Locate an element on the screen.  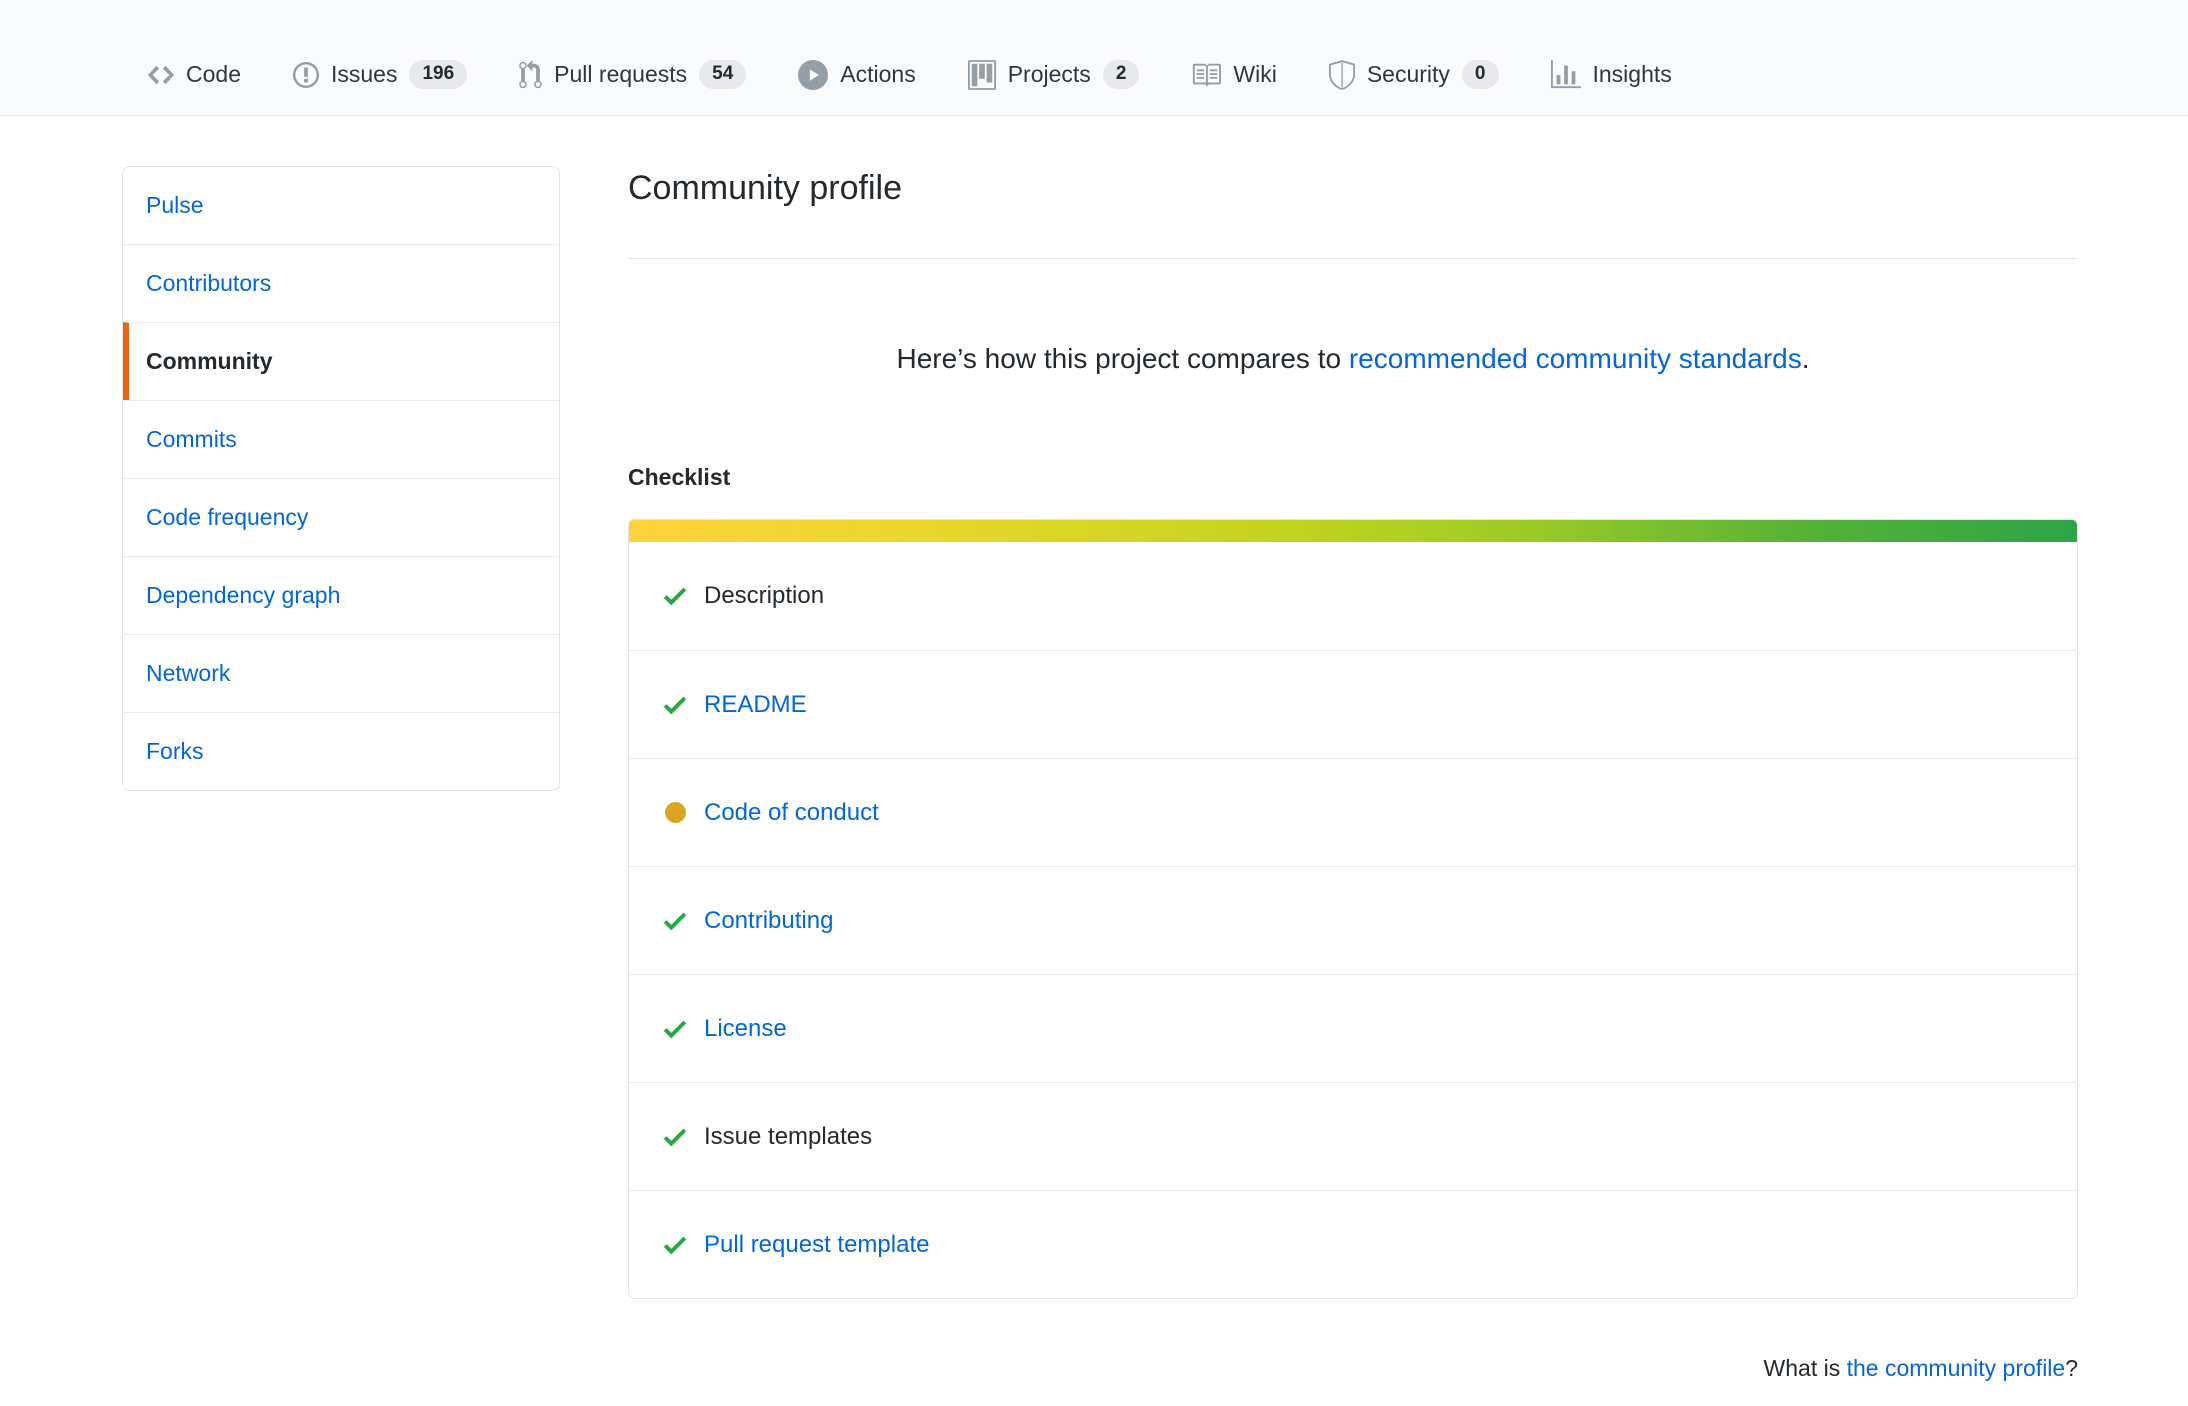
sidebar-item-dependency-graph: Dependency graph is located at coordinates (341, 595).